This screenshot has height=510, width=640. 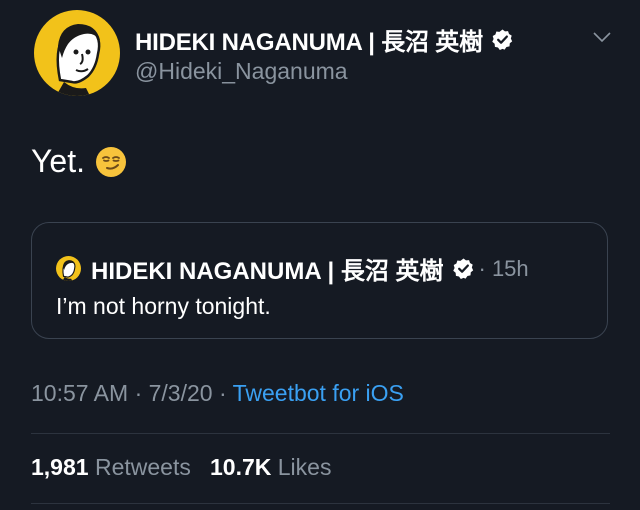 What do you see at coordinates (132, 393) in the screenshot?
I see `tweet-timestamp: 10:57 AM · 7/3/20 ·` at bounding box center [132, 393].